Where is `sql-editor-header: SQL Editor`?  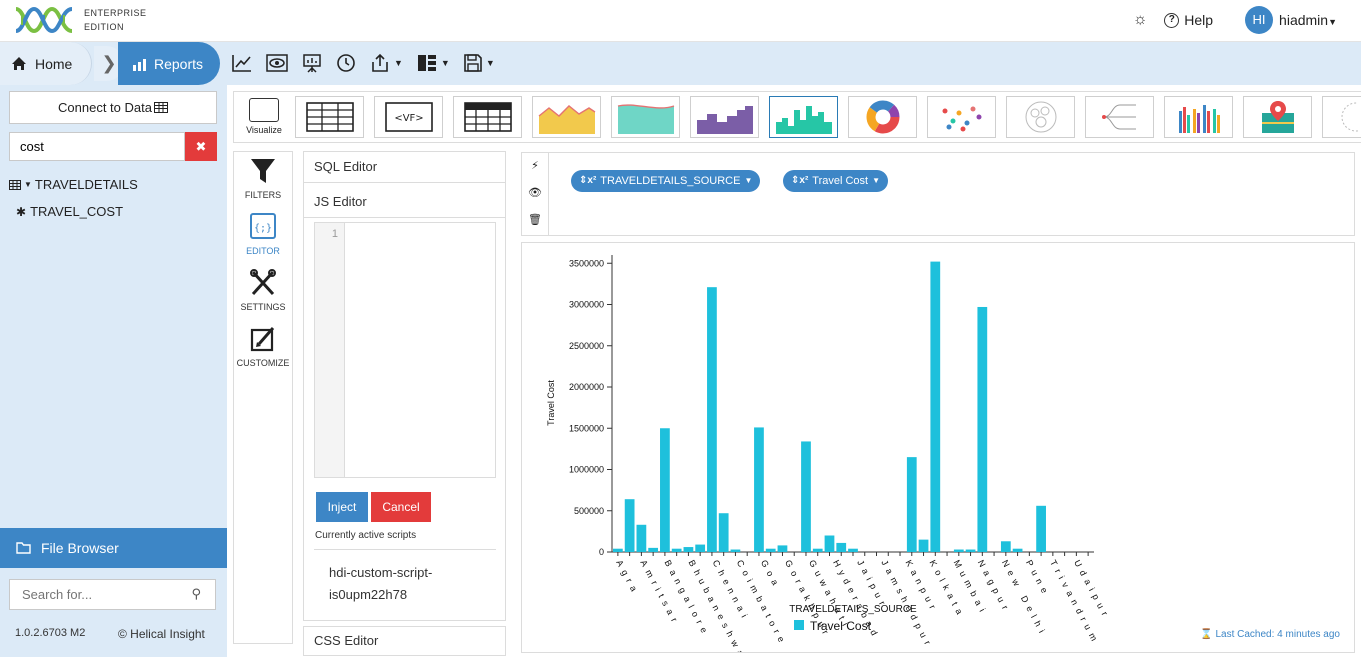 sql-editor-header: SQL Editor is located at coordinates (404, 167).